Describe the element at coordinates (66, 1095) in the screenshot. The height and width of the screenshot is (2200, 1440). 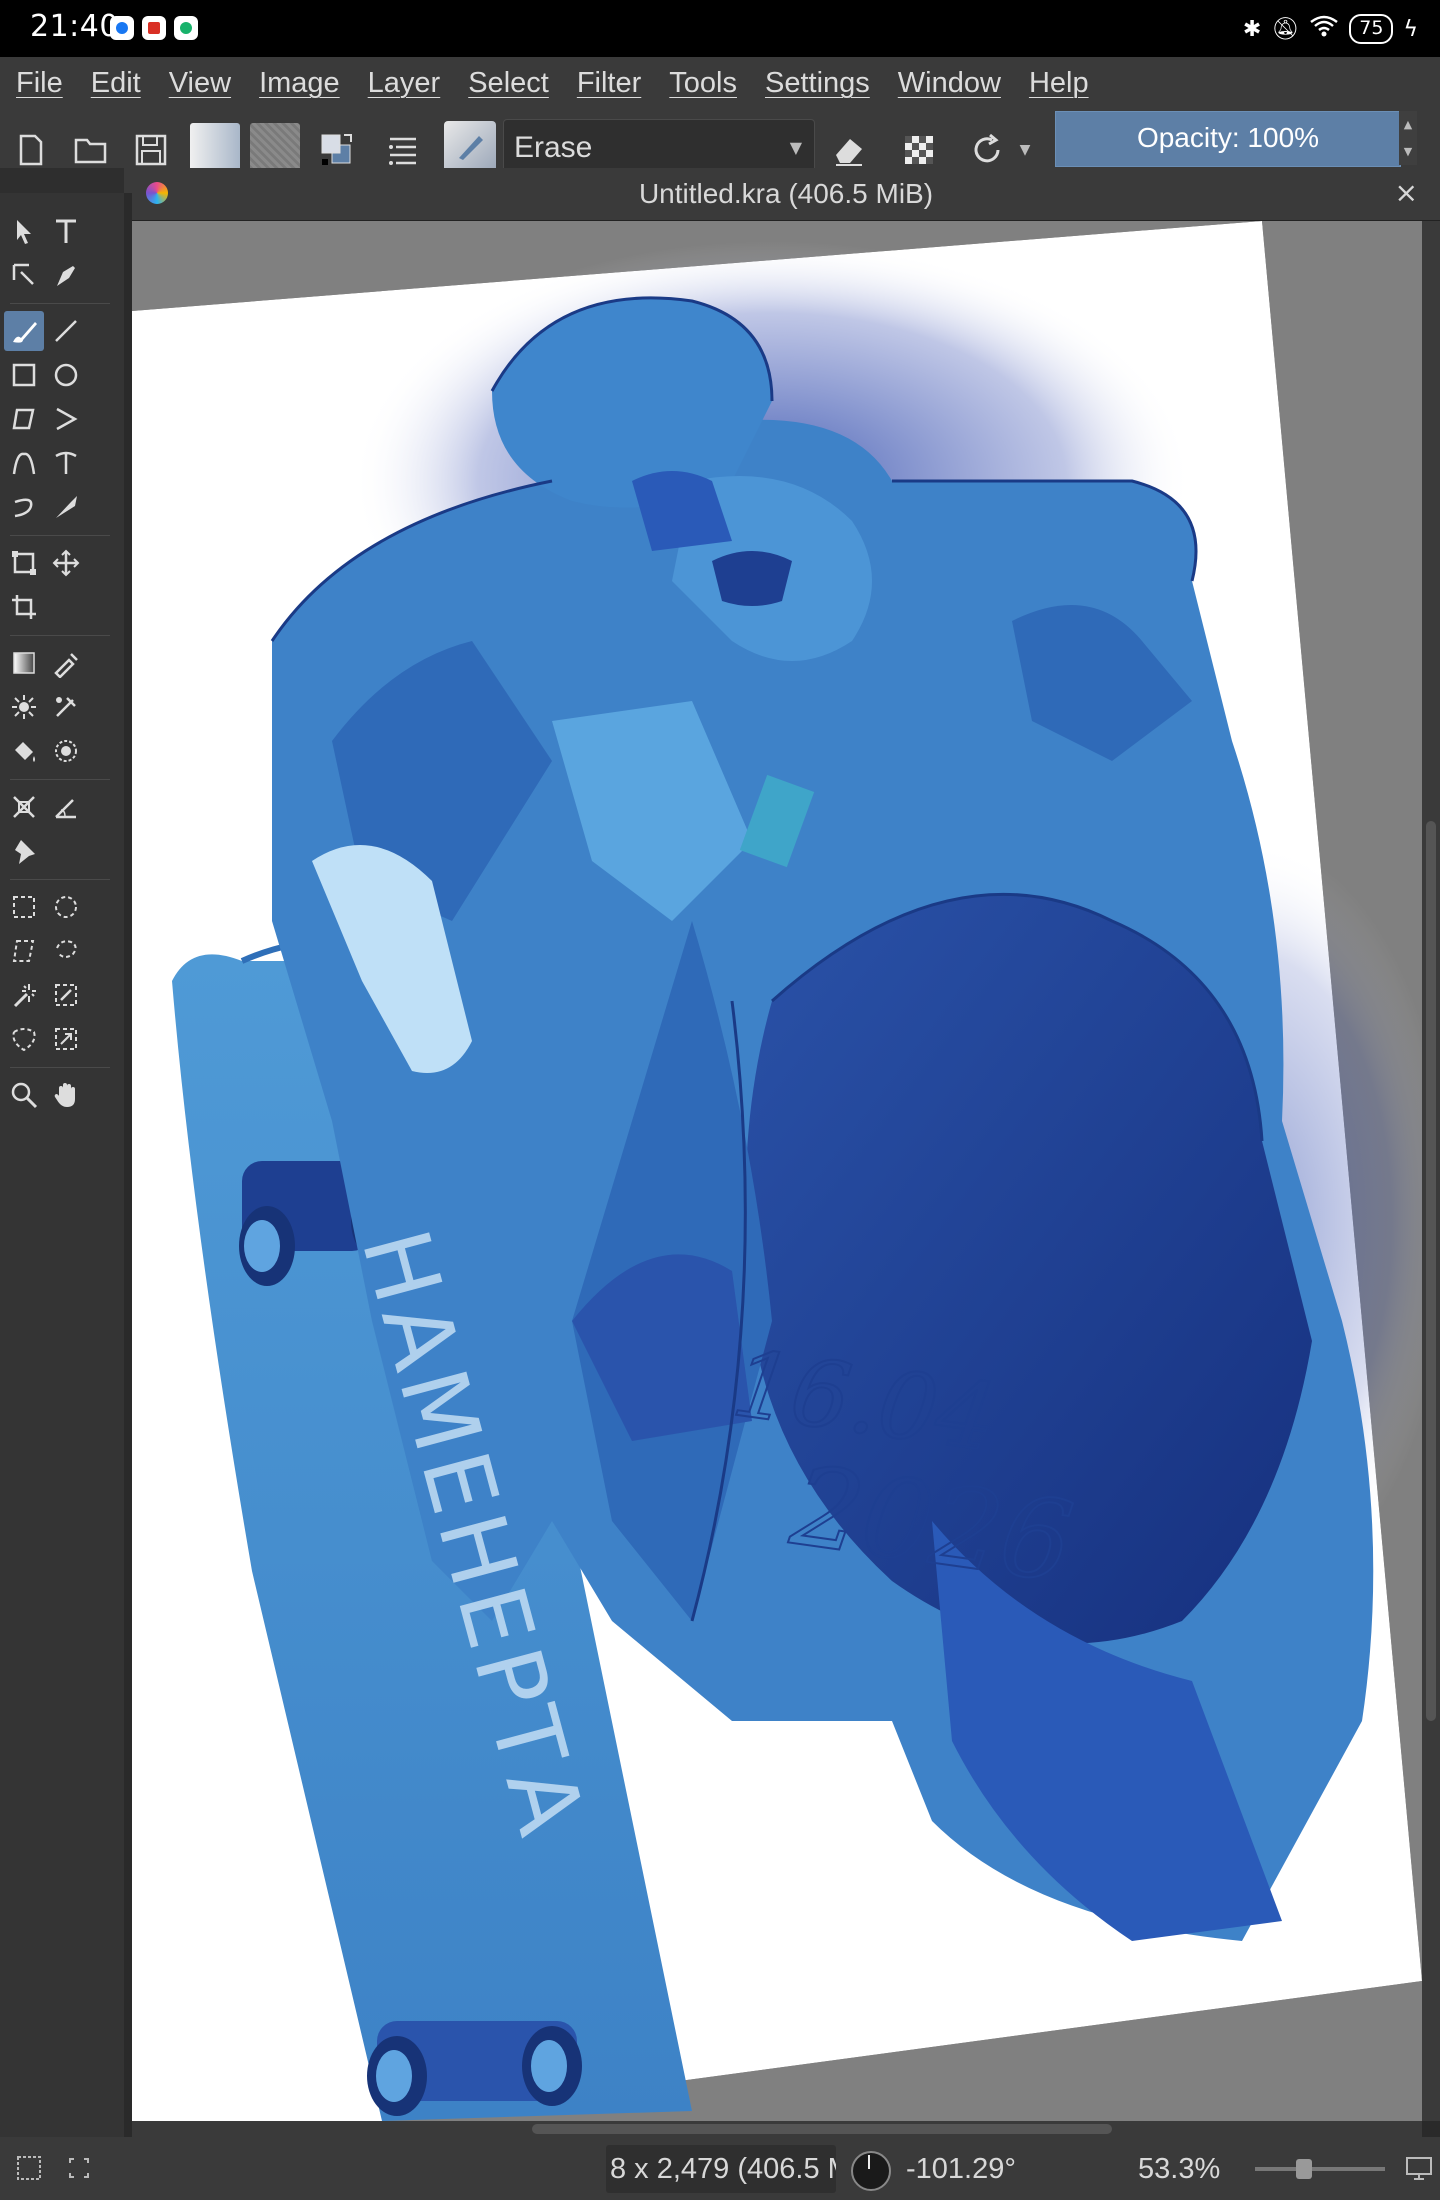
I see `pan-tool` at that location.